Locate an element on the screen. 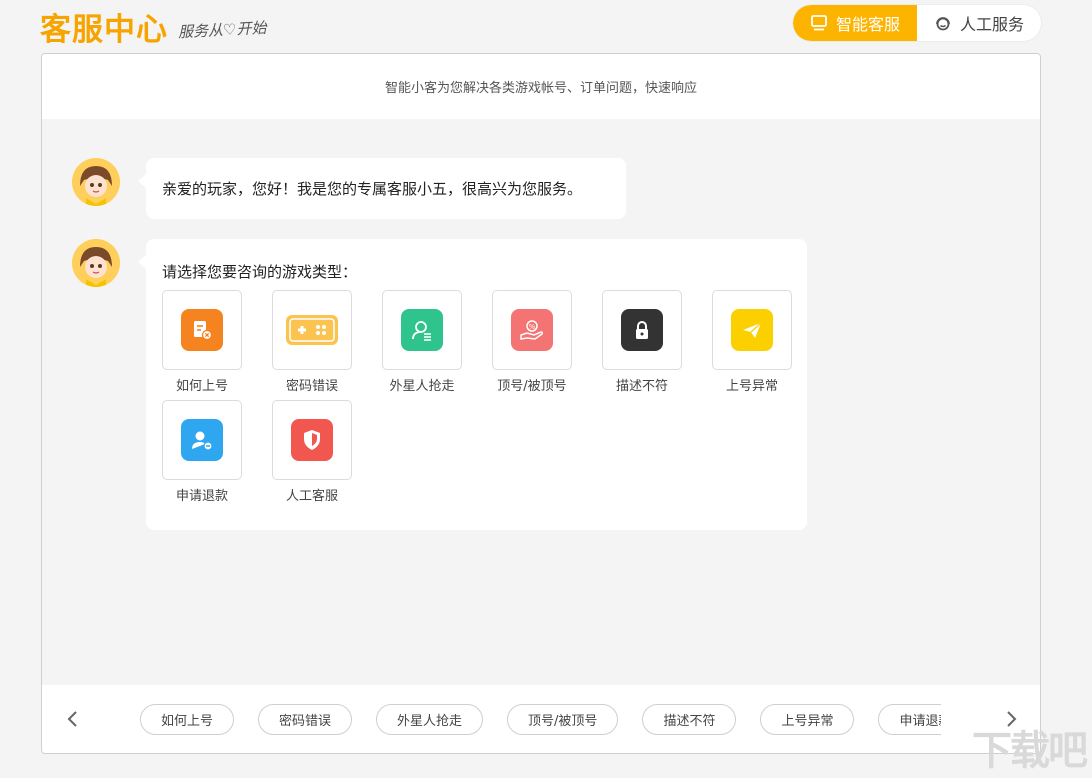 The width and height of the screenshot is (1092, 778). human-service-tab: 人工服务 is located at coordinates (979, 23).